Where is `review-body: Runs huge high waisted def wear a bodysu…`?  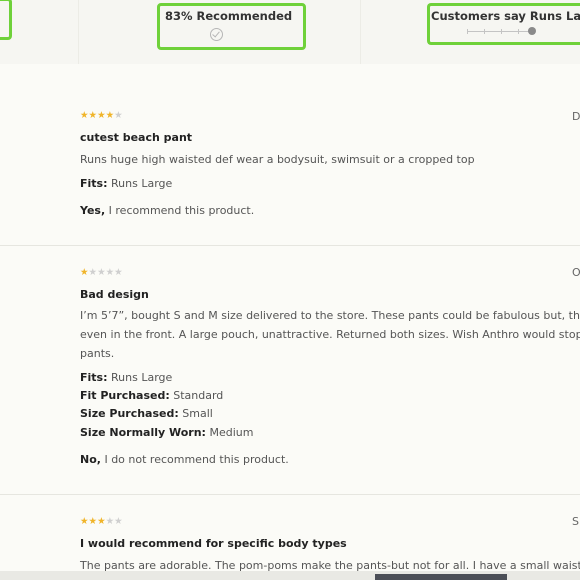 review-body: Runs huge high waisted def wear a bodysu… is located at coordinates (277, 159).